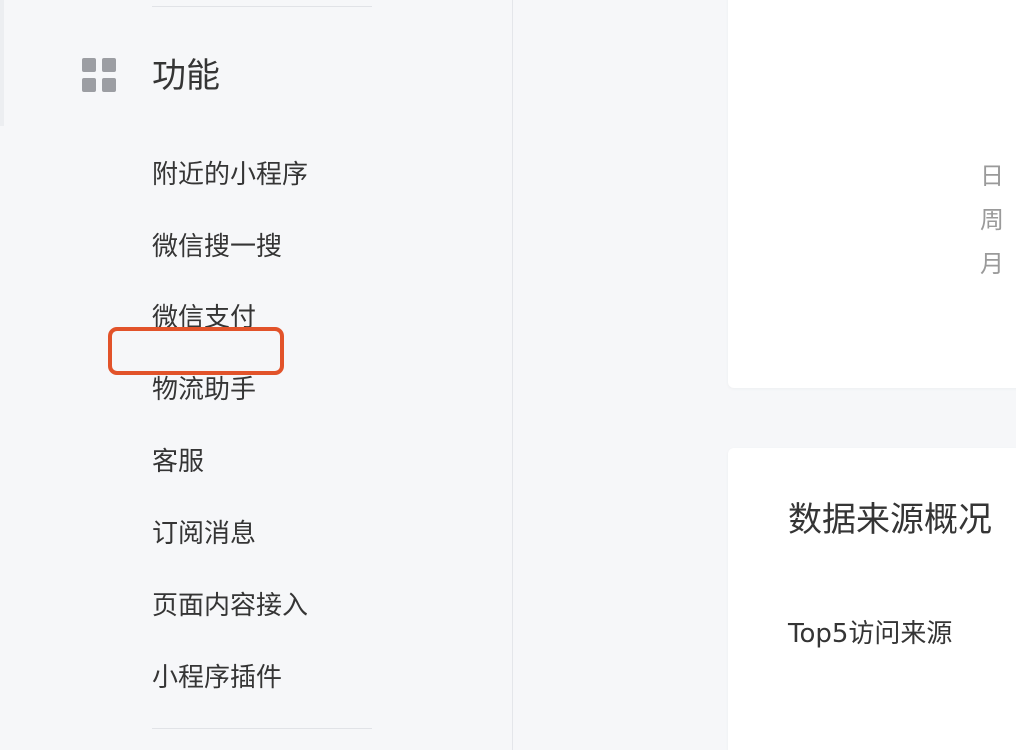 This screenshot has width=1016, height=750. I want to click on sidebar-divider-bottom, so click(262, 728).